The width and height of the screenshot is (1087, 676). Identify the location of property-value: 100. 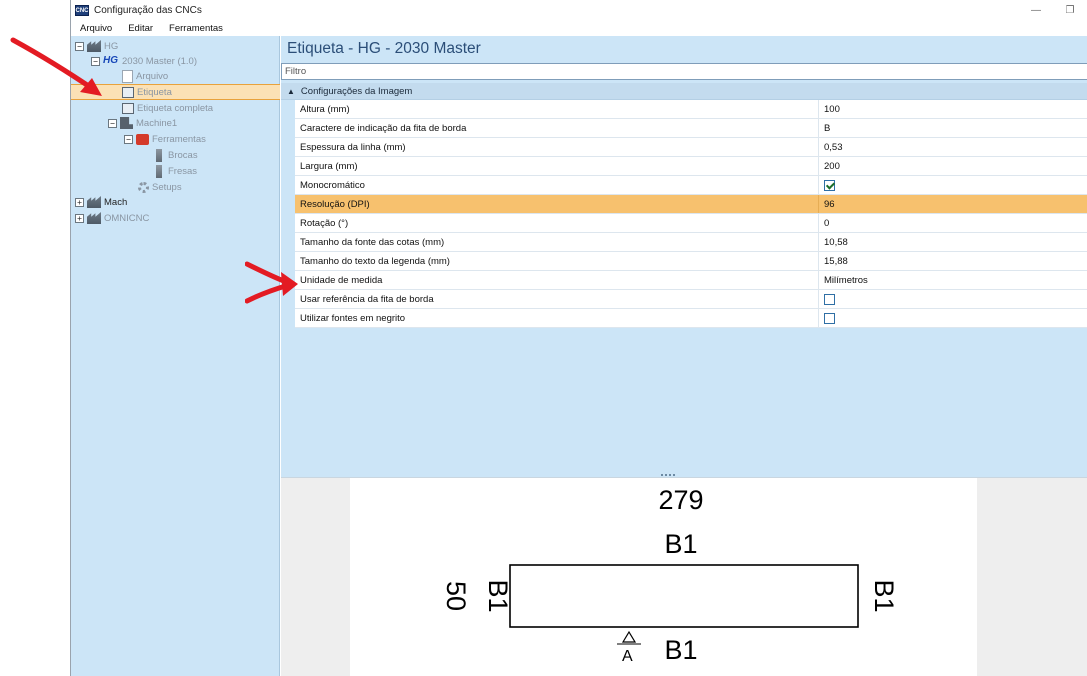
(953, 109).